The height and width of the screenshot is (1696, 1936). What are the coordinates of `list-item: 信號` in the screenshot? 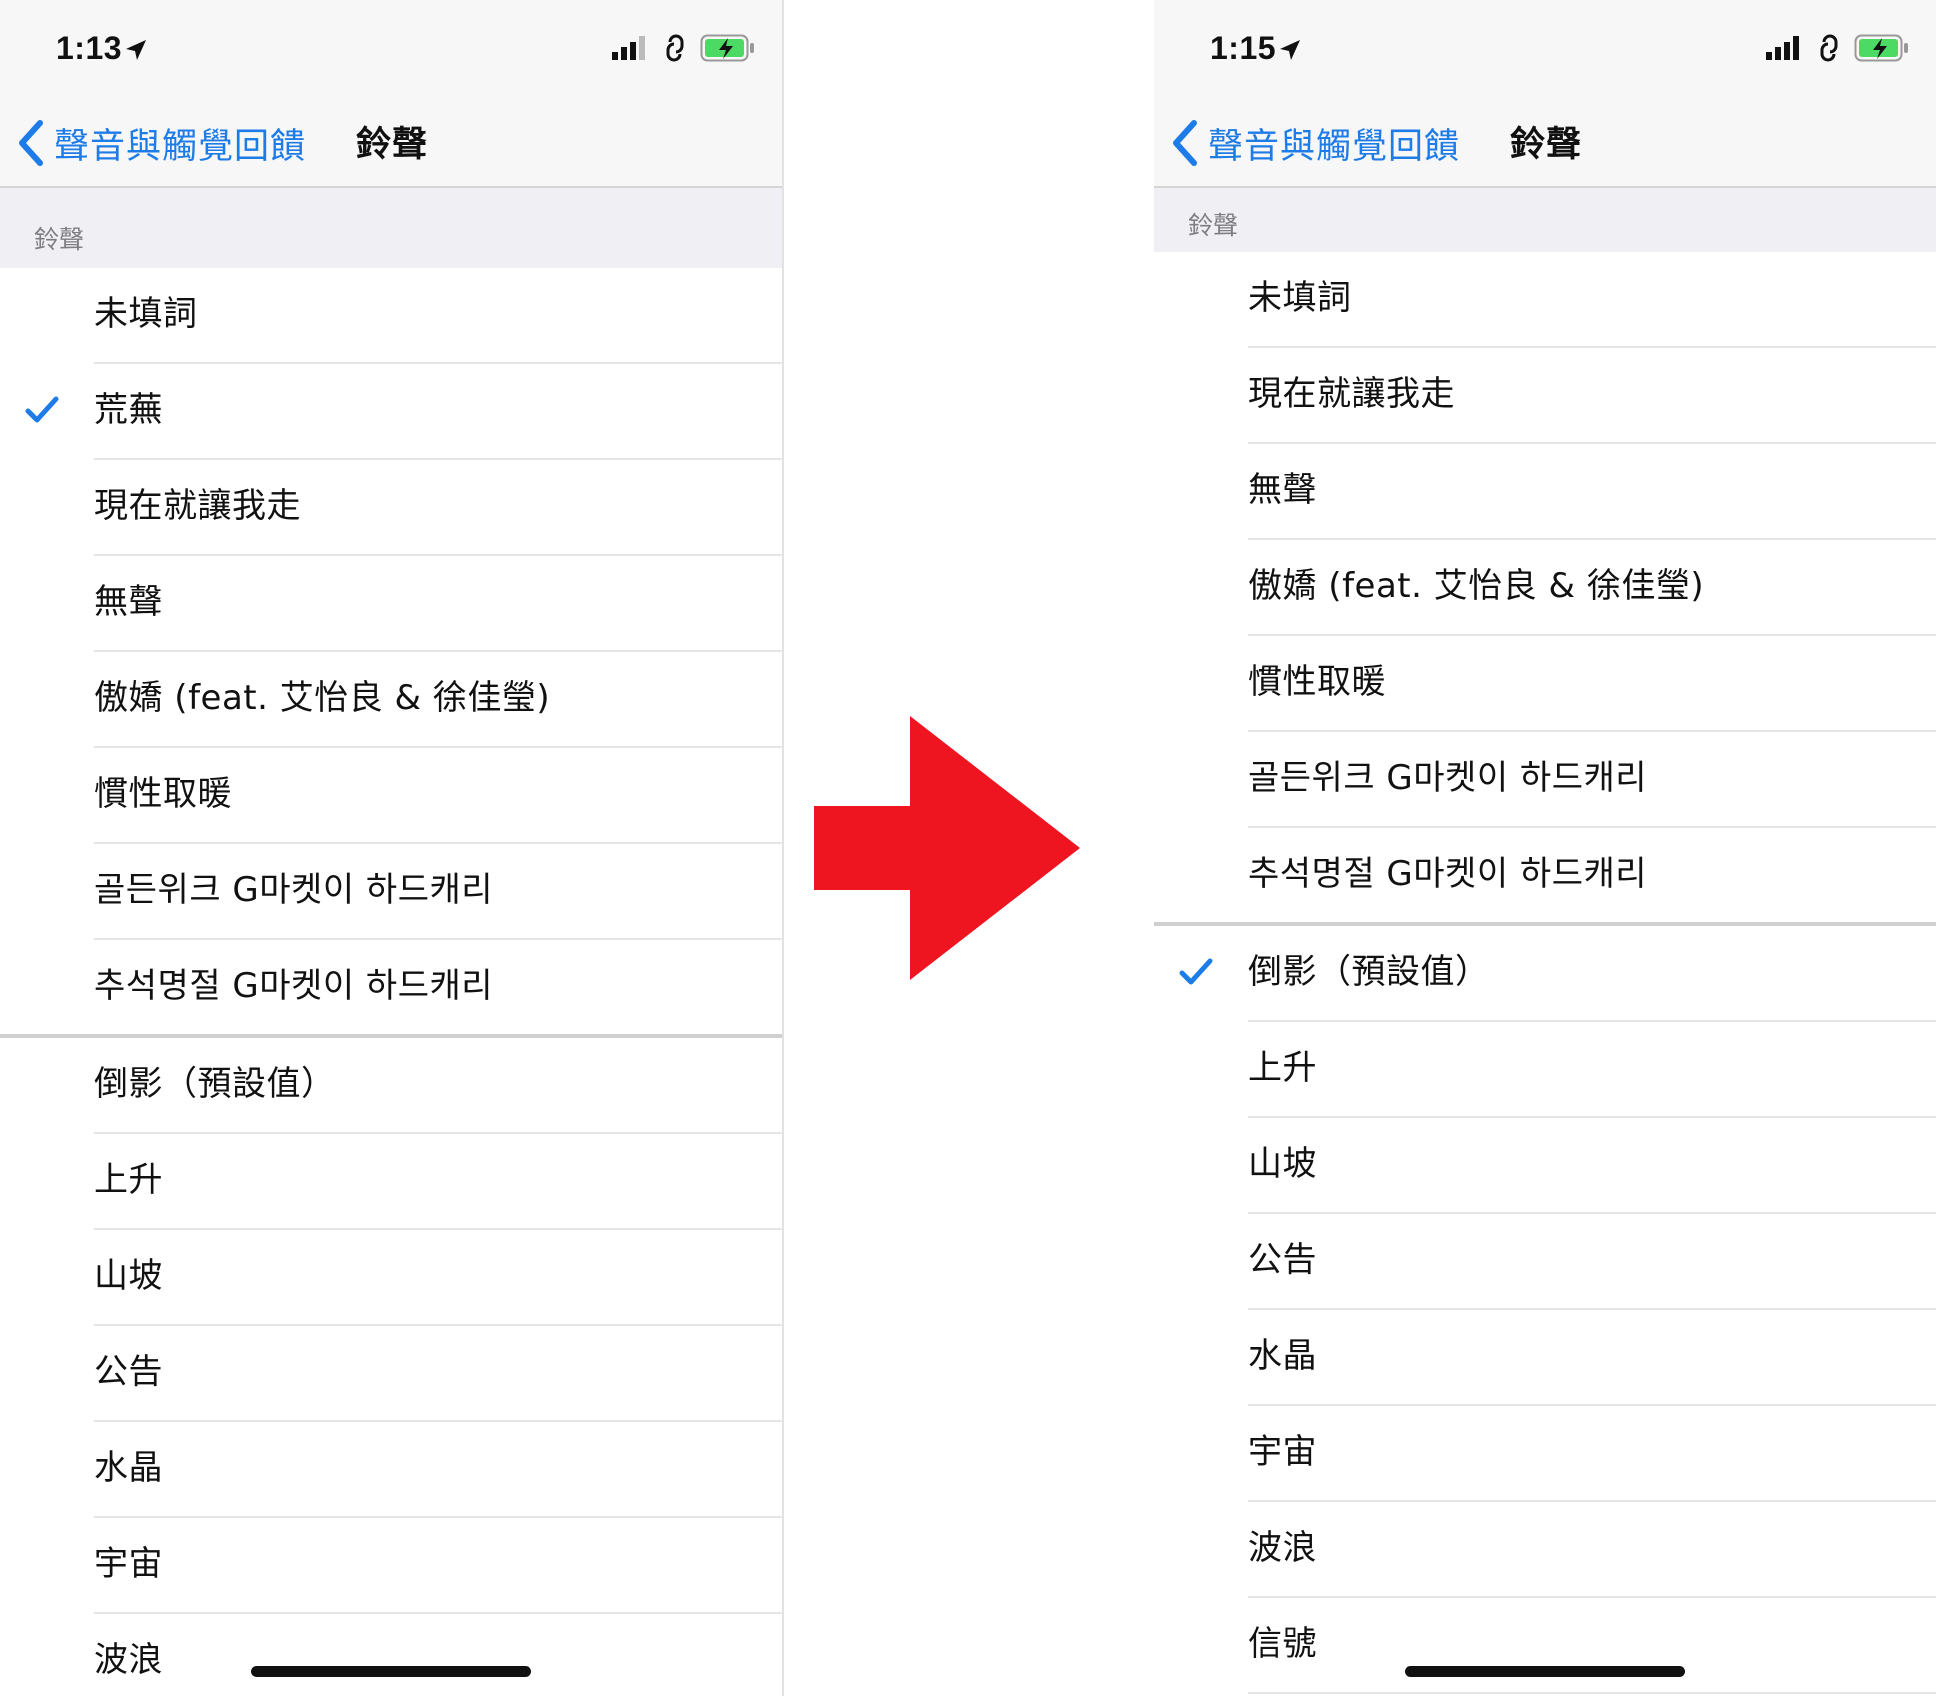 It's located at (1592, 1646).